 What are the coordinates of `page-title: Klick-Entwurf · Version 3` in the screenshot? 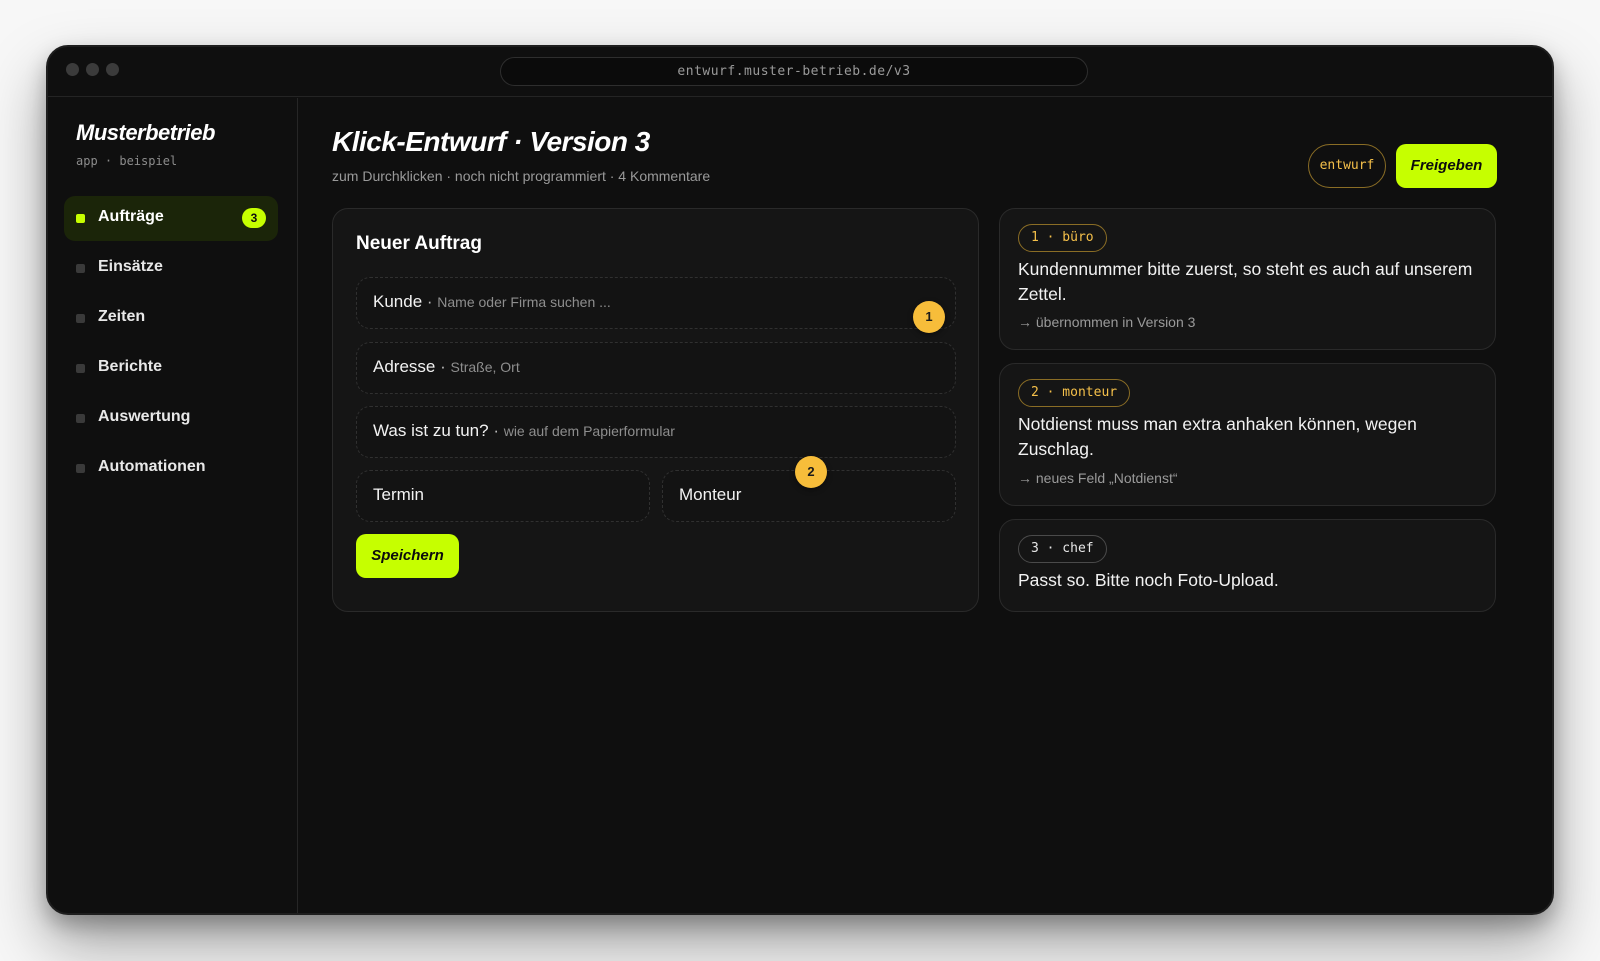 It's located at (491, 141).